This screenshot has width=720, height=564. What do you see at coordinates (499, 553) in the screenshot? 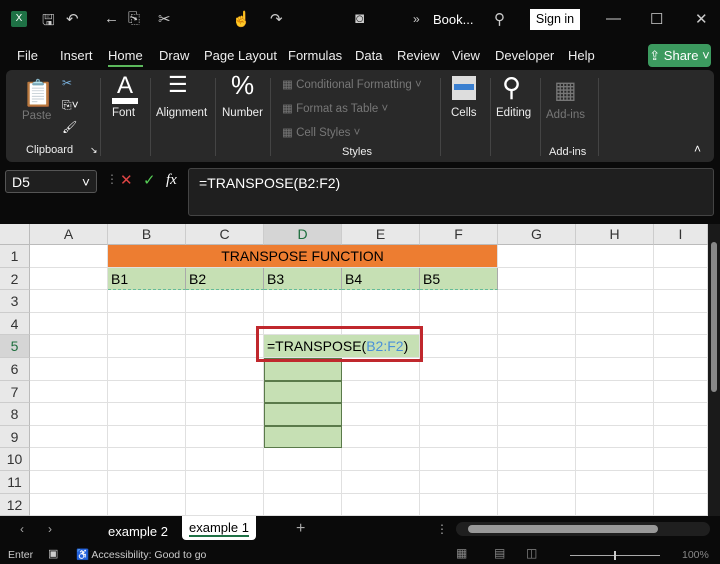
I see `page-layout-view-icon: ▤` at bounding box center [499, 553].